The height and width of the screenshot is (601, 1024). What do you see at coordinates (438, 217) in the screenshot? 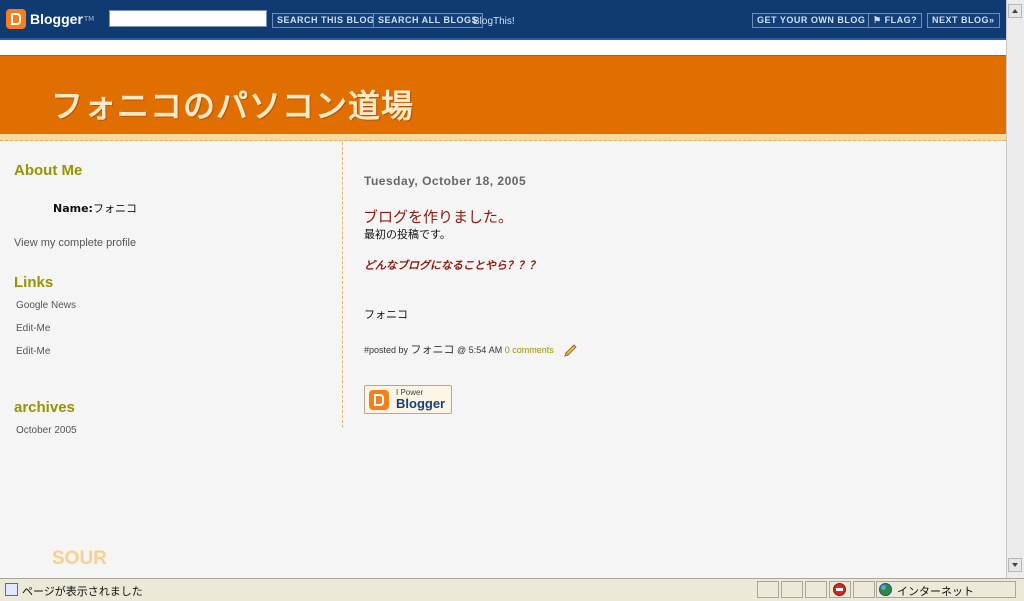
I see `post-title: ブログを作りました。` at bounding box center [438, 217].